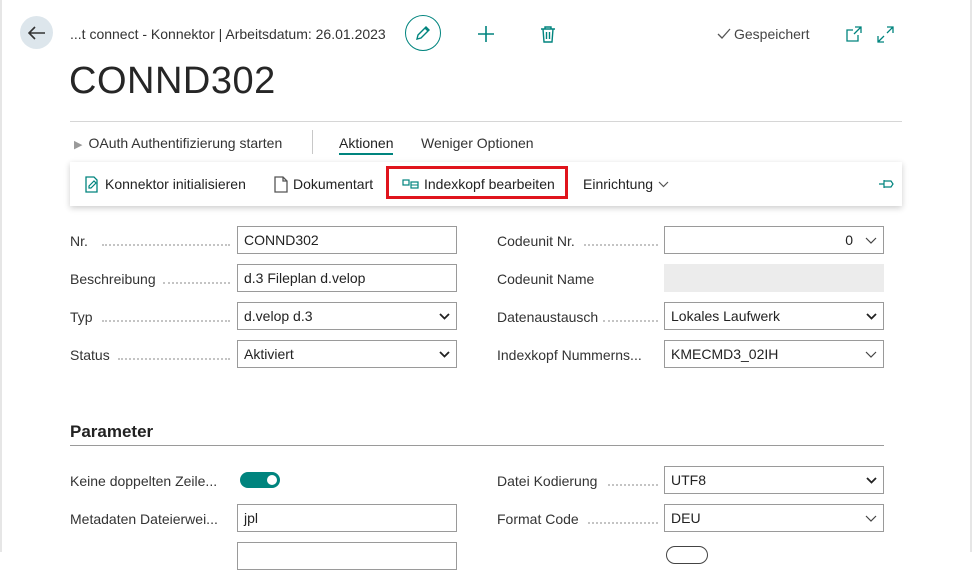 The image size is (972, 570). I want to click on plus-icon, so click(486, 34).